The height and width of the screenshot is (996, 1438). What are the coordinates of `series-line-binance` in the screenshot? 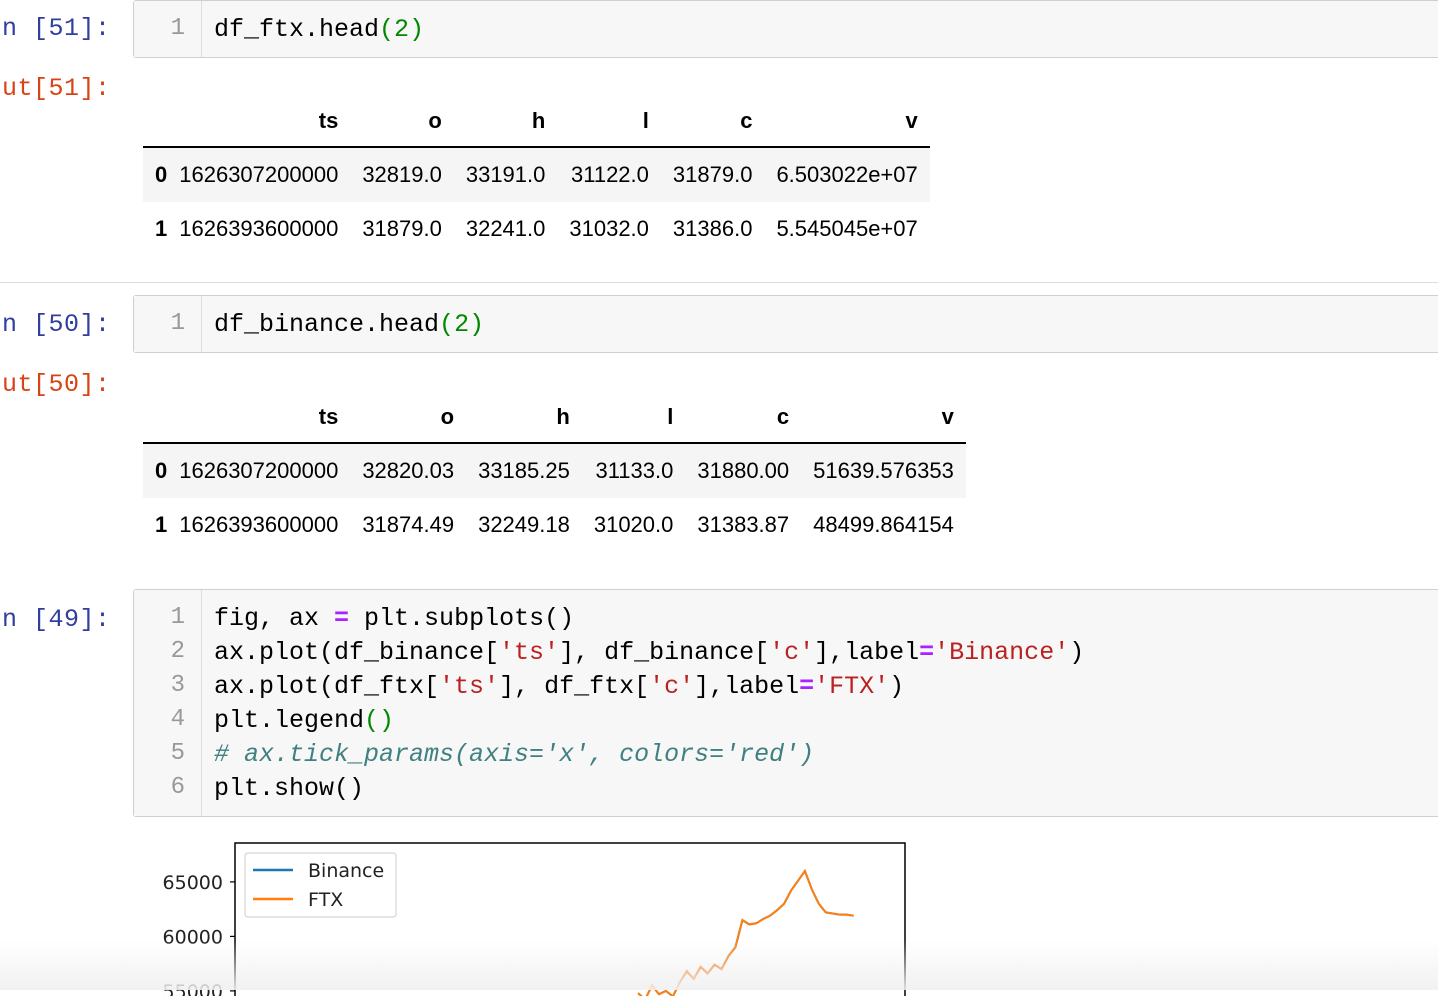 It's located at (745, 932).